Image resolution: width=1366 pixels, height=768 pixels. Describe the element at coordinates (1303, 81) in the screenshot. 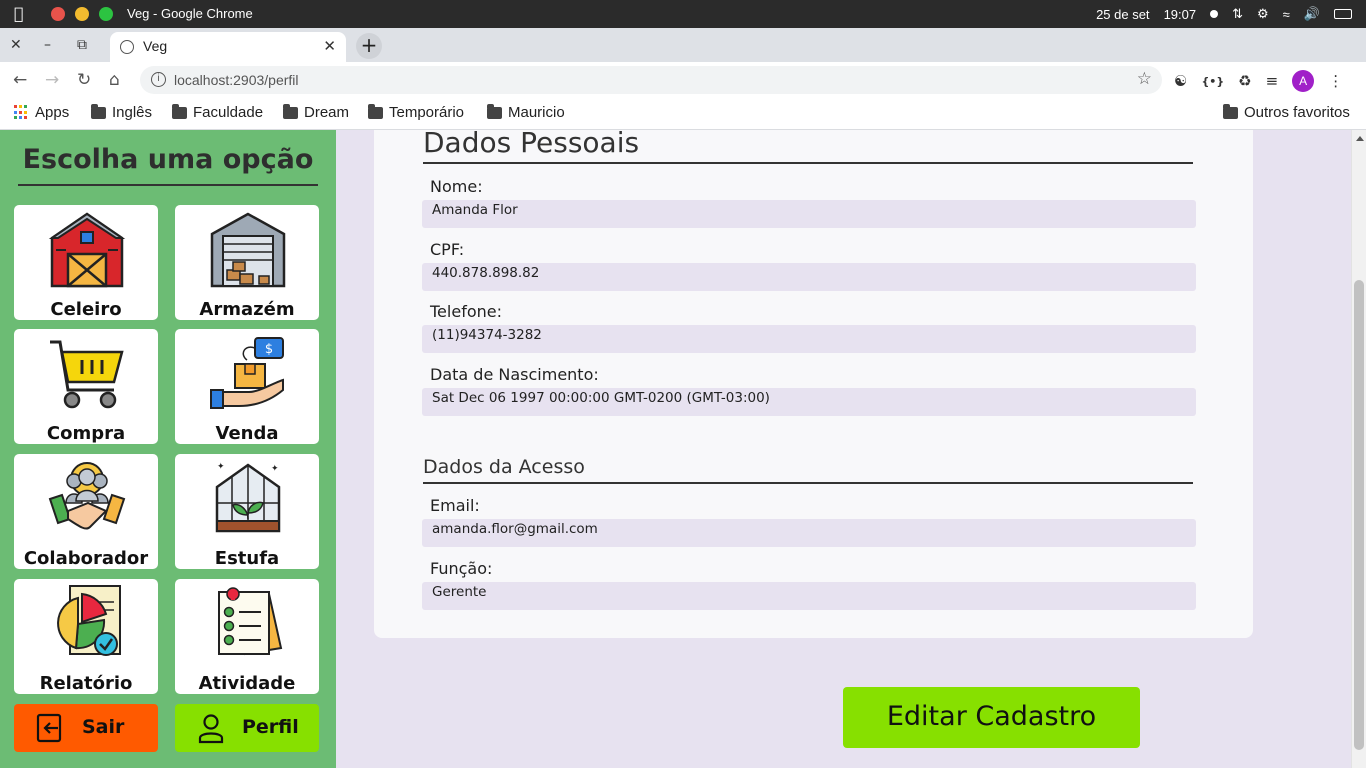

I see `profile-avatar: A` at that location.